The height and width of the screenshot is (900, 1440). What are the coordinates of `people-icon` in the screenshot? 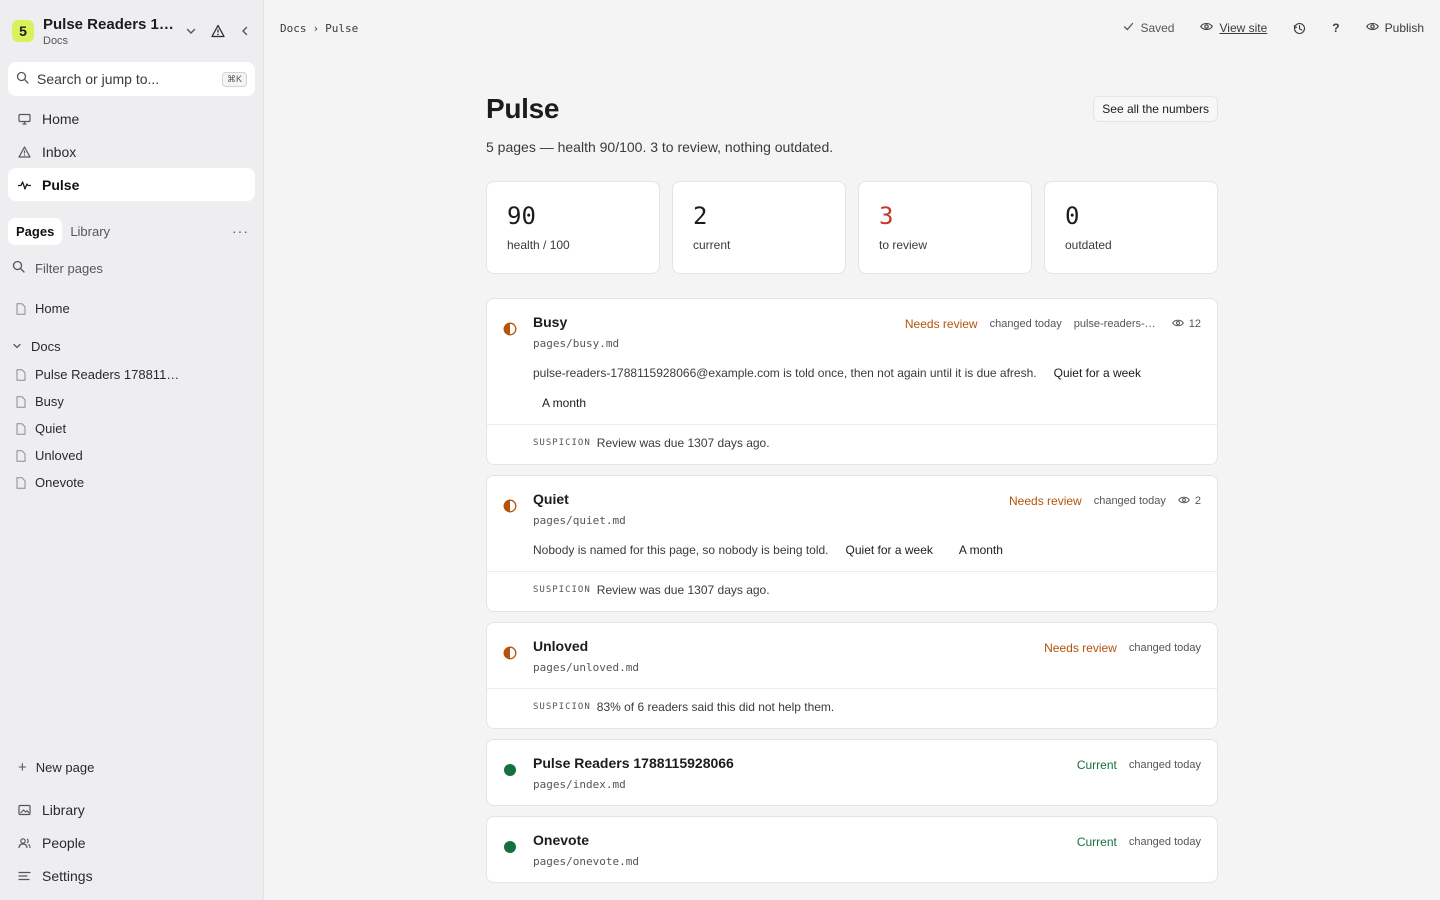 It's located at (25, 843).